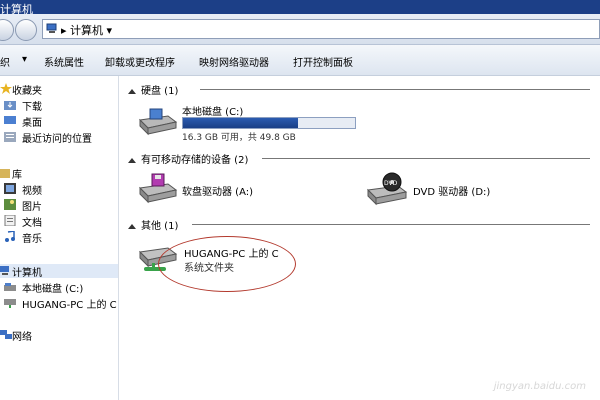 The height and width of the screenshot is (400, 600). I want to click on annotation-ellipse, so click(227, 264).